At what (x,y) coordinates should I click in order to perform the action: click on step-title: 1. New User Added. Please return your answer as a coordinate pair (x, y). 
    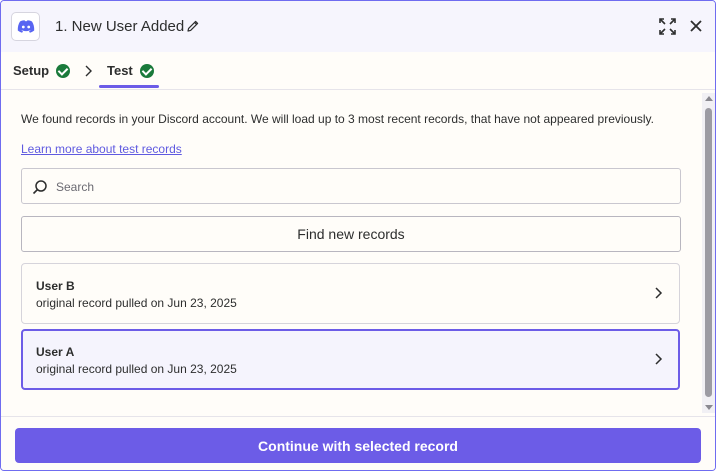
    Looking at the image, I should click on (120, 26).